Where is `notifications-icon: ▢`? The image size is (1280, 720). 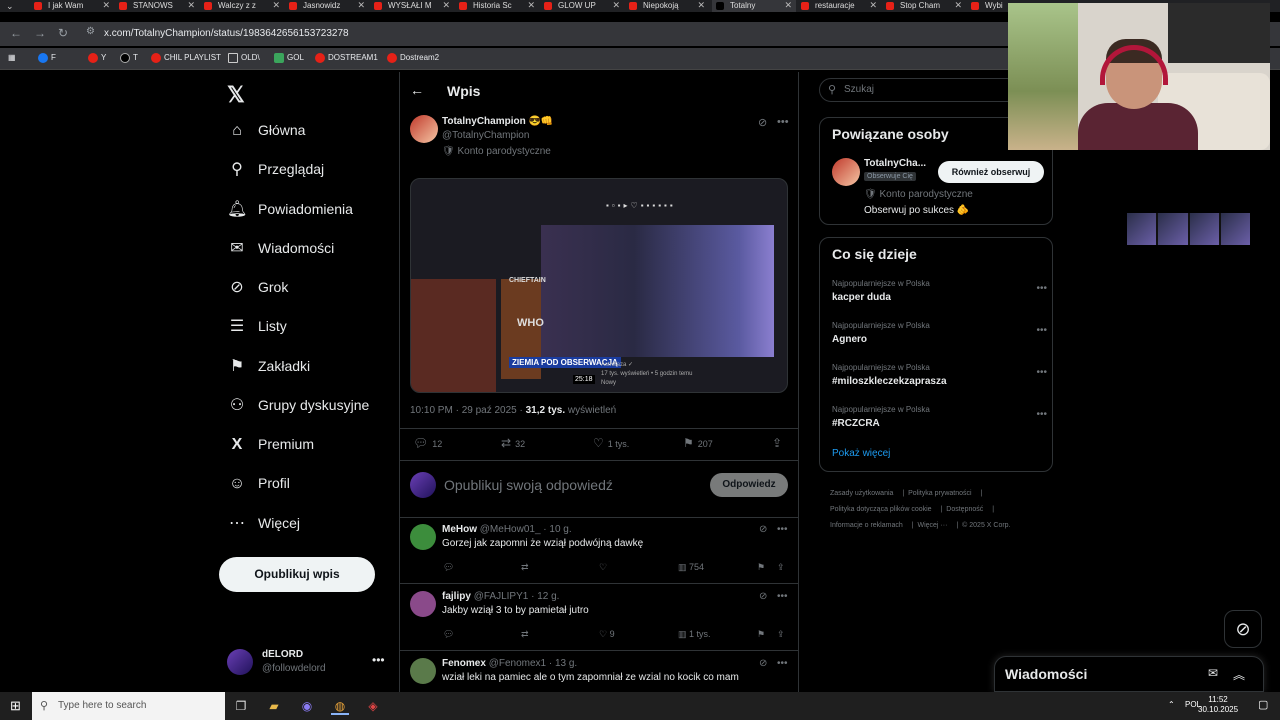
notifications-icon: ▢ is located at coordinates (1263, 704).